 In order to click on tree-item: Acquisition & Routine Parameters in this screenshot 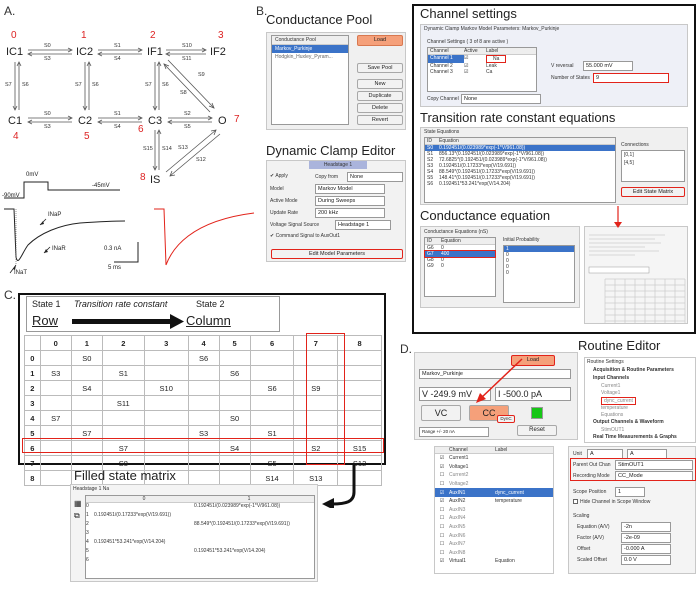, I will do `click(633, 370)`.